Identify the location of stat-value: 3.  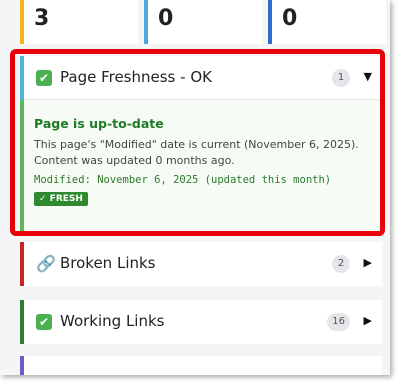
(42, 18).